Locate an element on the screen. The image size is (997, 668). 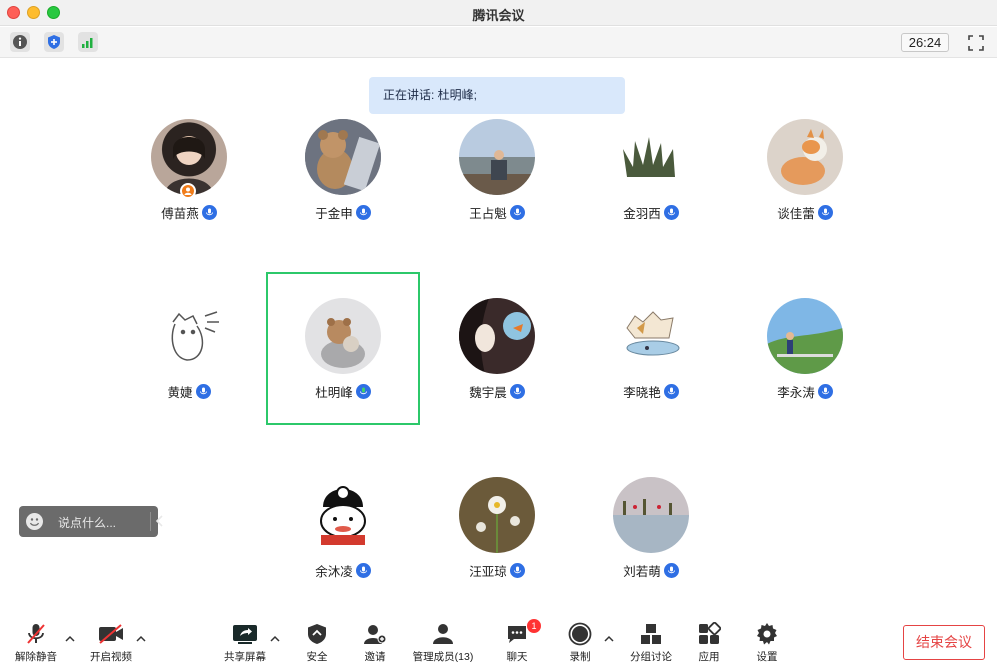
apps-icon is located at coordinates (709, 633).